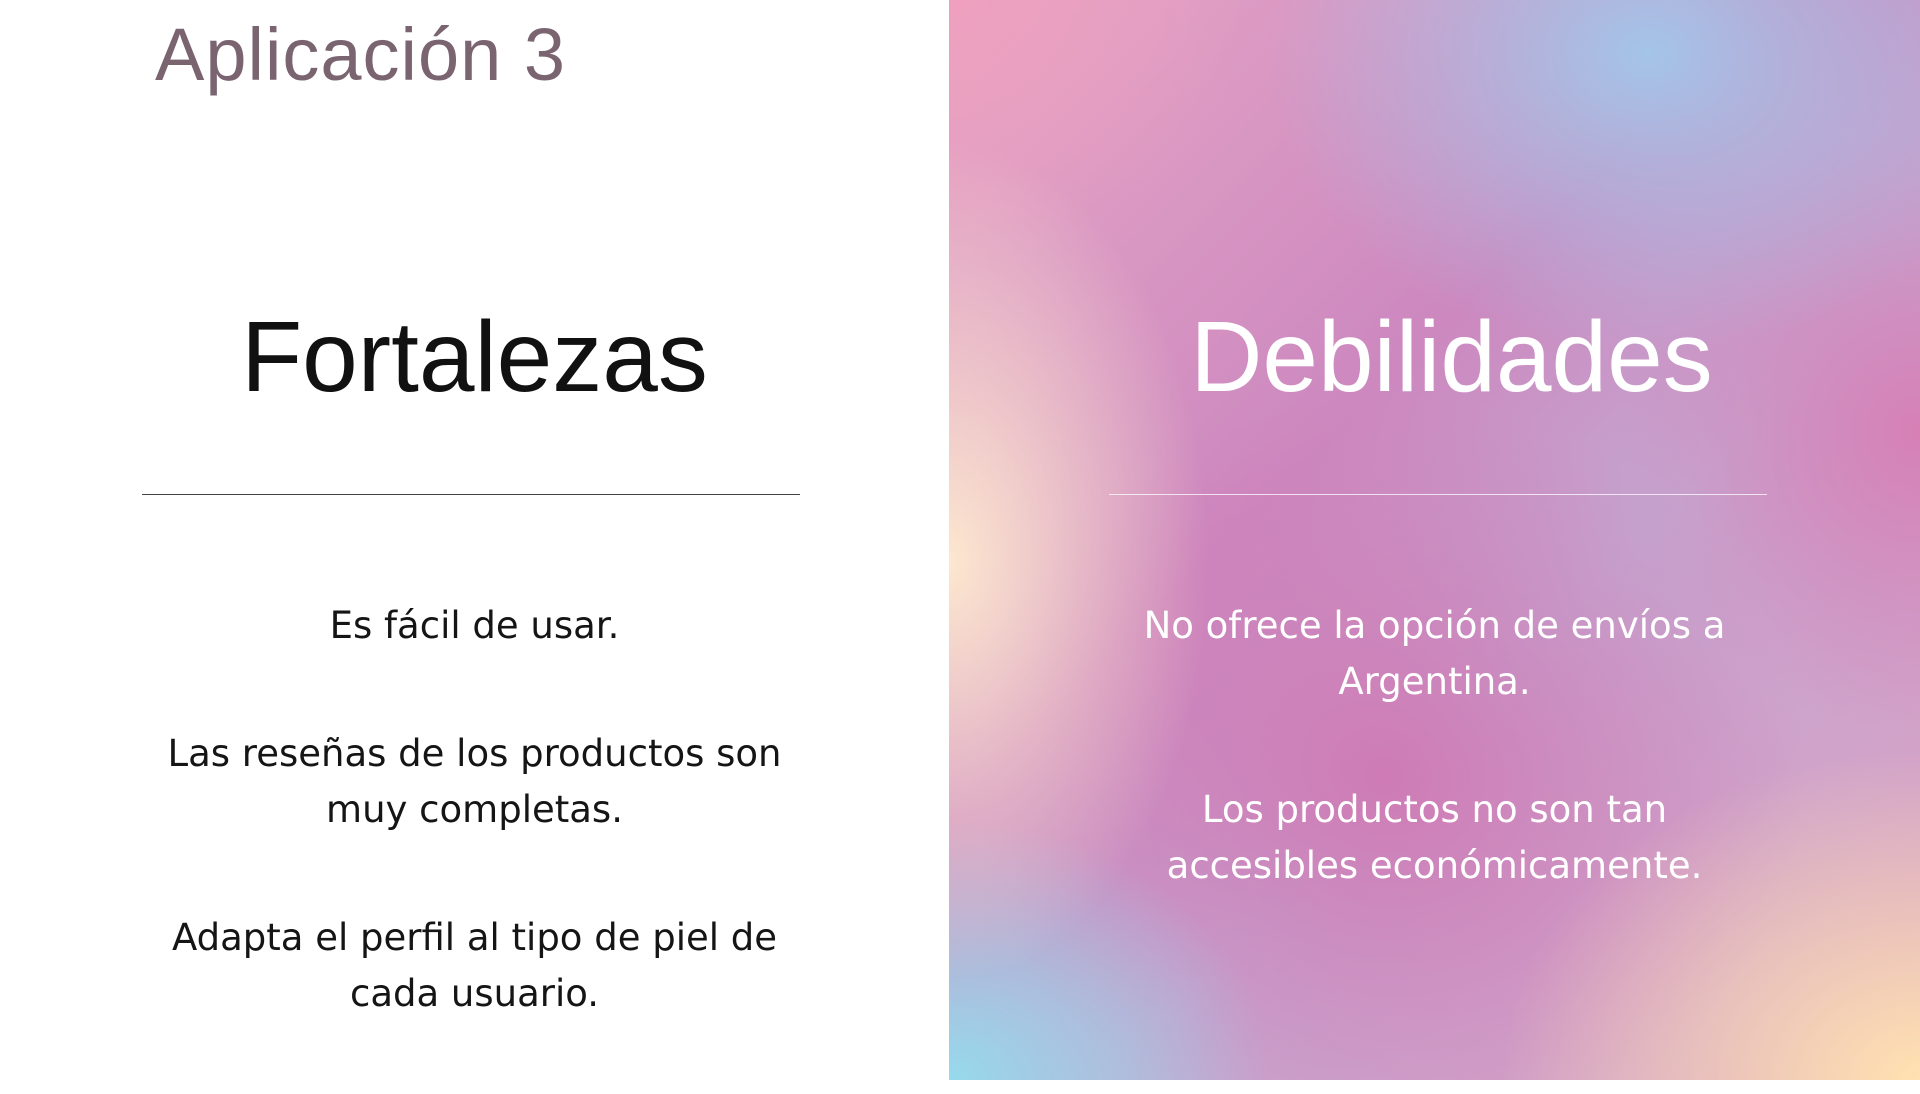 The width and height of the screenshot is (1920, 1094). Describe the element at coordinates (1438, 494) in the screenshot. I see `weaknesses-divider` at that location.